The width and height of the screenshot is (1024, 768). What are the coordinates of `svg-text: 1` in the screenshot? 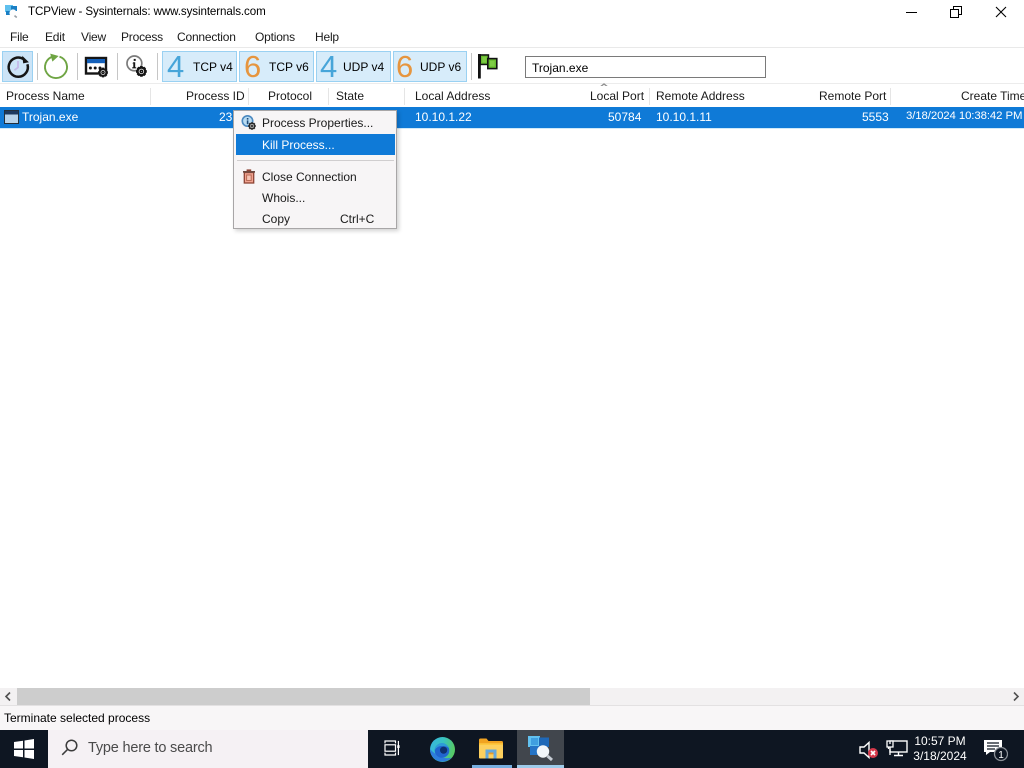 It's located at (1001, 755).